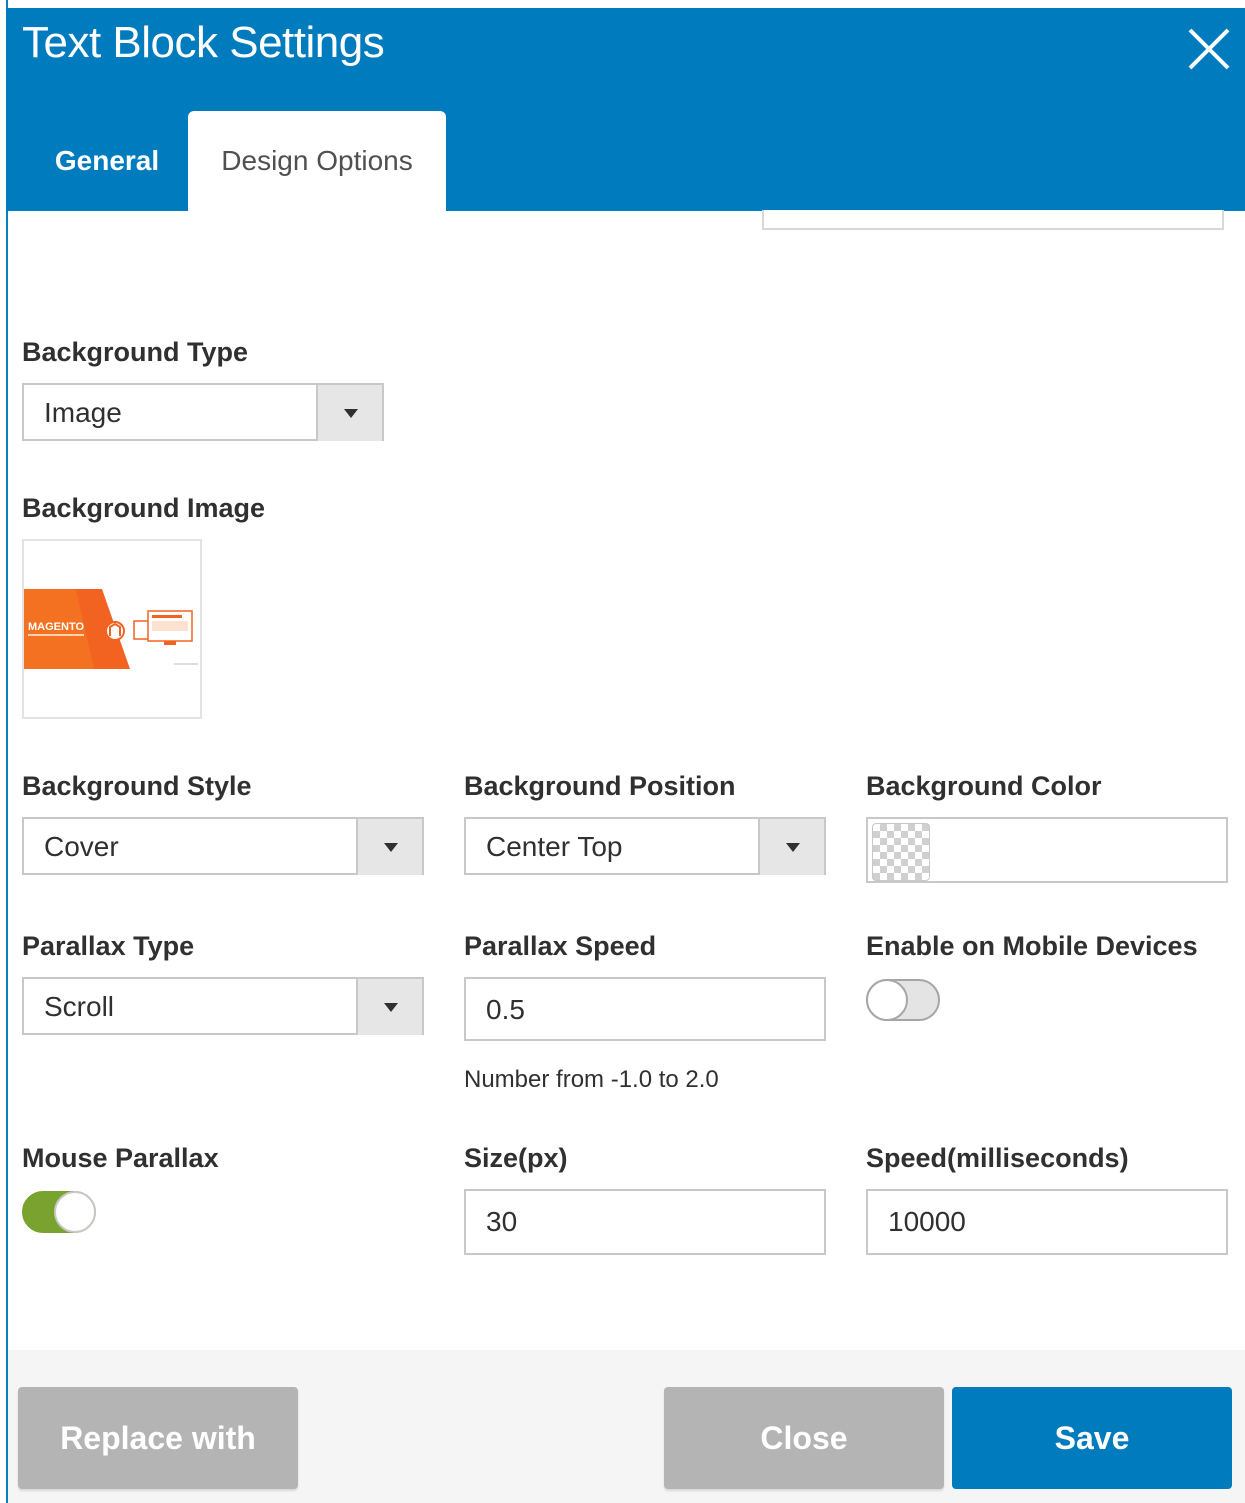  Describe the element at coordinates (505, 1009) in the screenshot. I see `parallax-speed-value: 0.5` at that location.